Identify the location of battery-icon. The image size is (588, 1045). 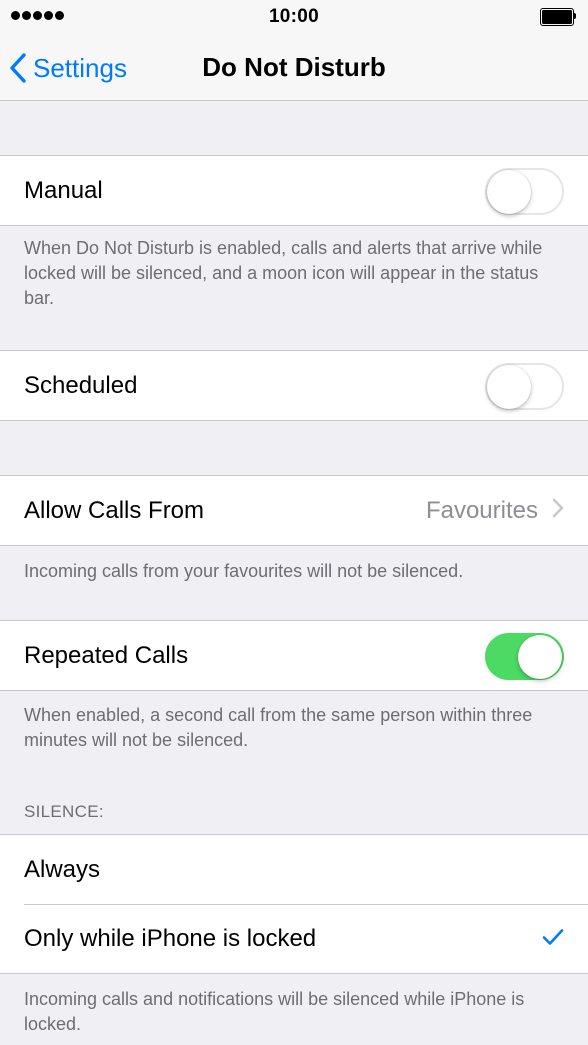
(558, 17).